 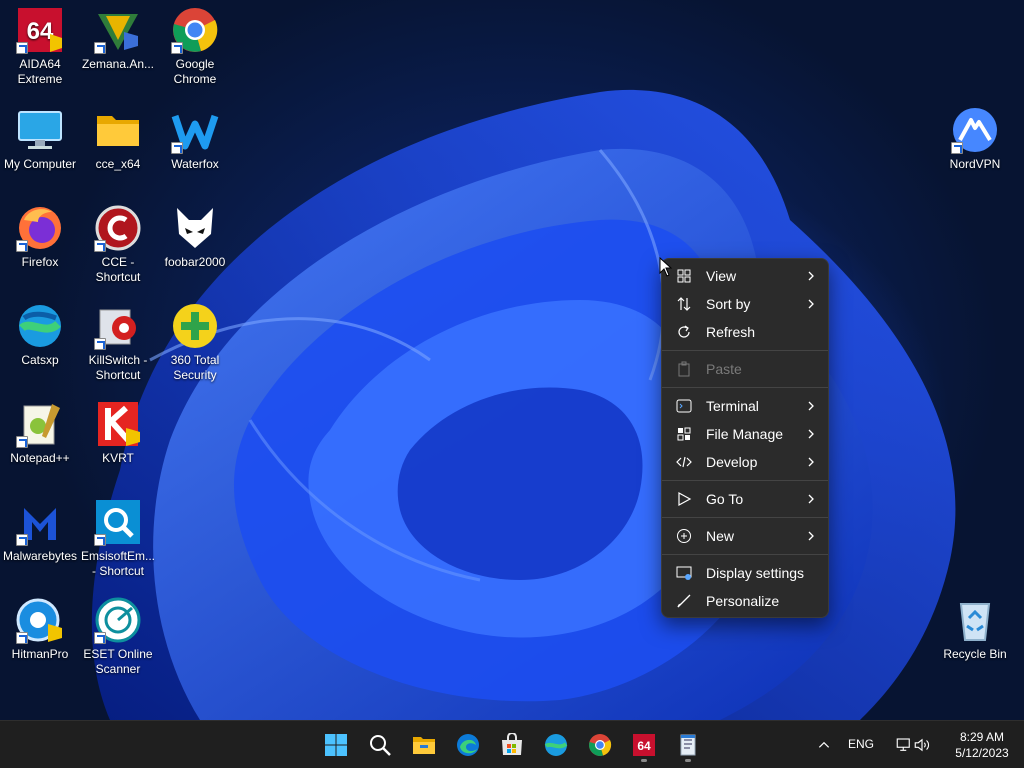 What do you see at coordinates (336, 745) in the screenshot?
I see `taskbar-start` at bounding box center [336, 745].